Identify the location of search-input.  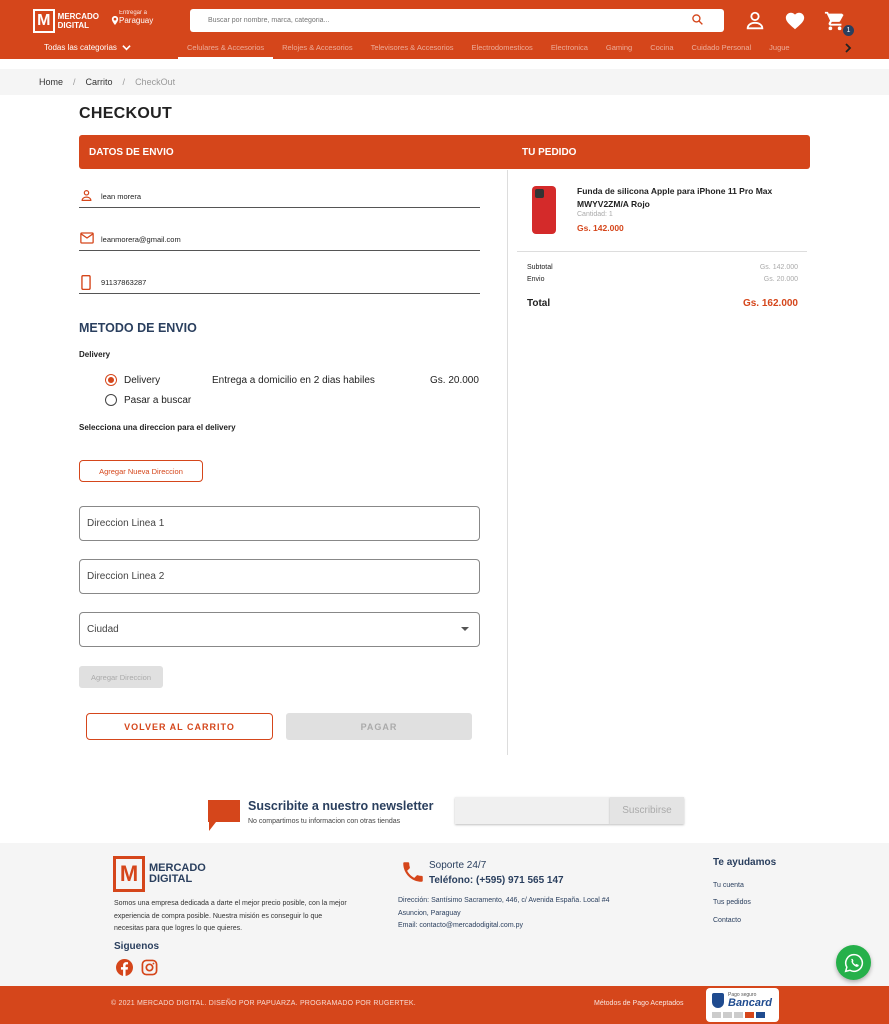
(430, 20).